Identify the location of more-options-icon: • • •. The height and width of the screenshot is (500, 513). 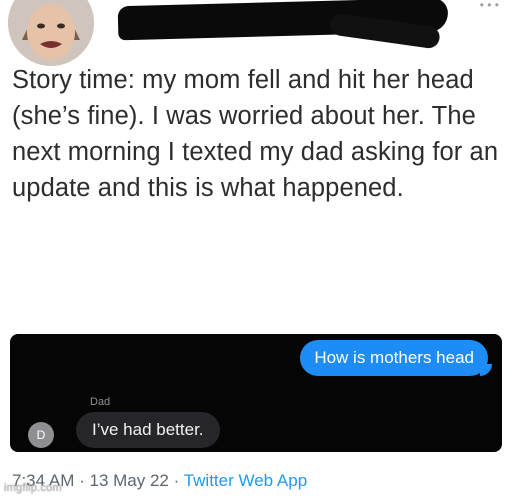
(489, 5).